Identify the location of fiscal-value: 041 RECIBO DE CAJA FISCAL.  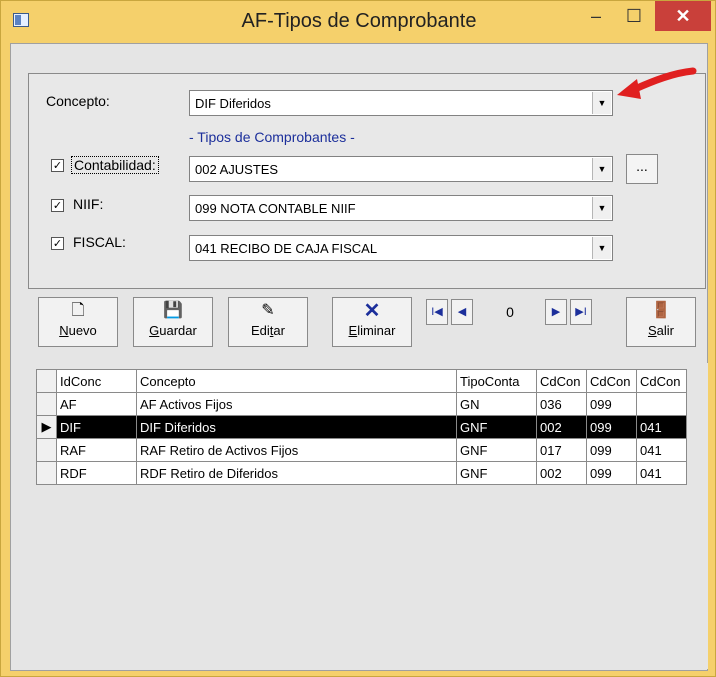
(286, 248).